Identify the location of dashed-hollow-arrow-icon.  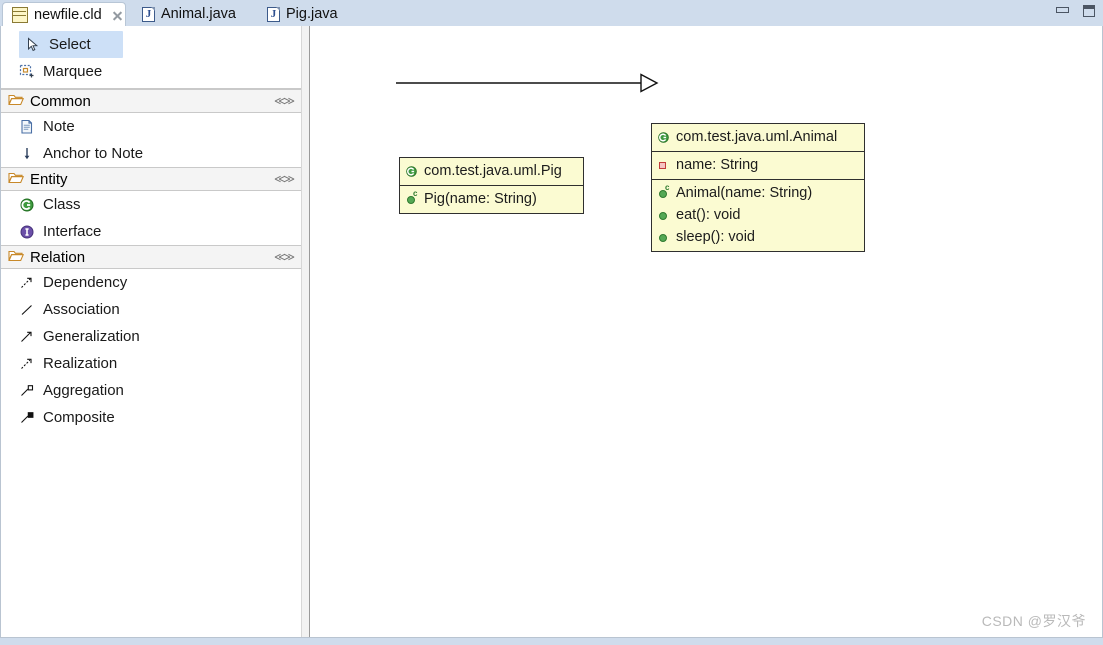
(27, 364).